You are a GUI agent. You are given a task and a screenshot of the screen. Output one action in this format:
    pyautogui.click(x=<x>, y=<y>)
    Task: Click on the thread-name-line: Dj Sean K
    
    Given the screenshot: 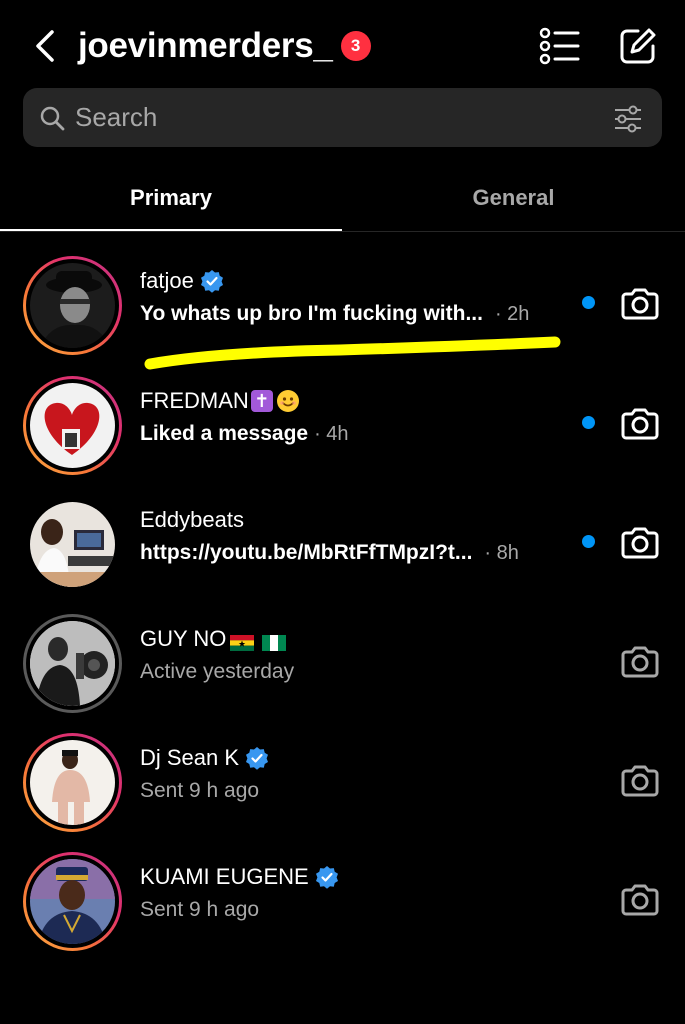 What is the action you would take?
    pyautogui.click(x=204, y=758)
    